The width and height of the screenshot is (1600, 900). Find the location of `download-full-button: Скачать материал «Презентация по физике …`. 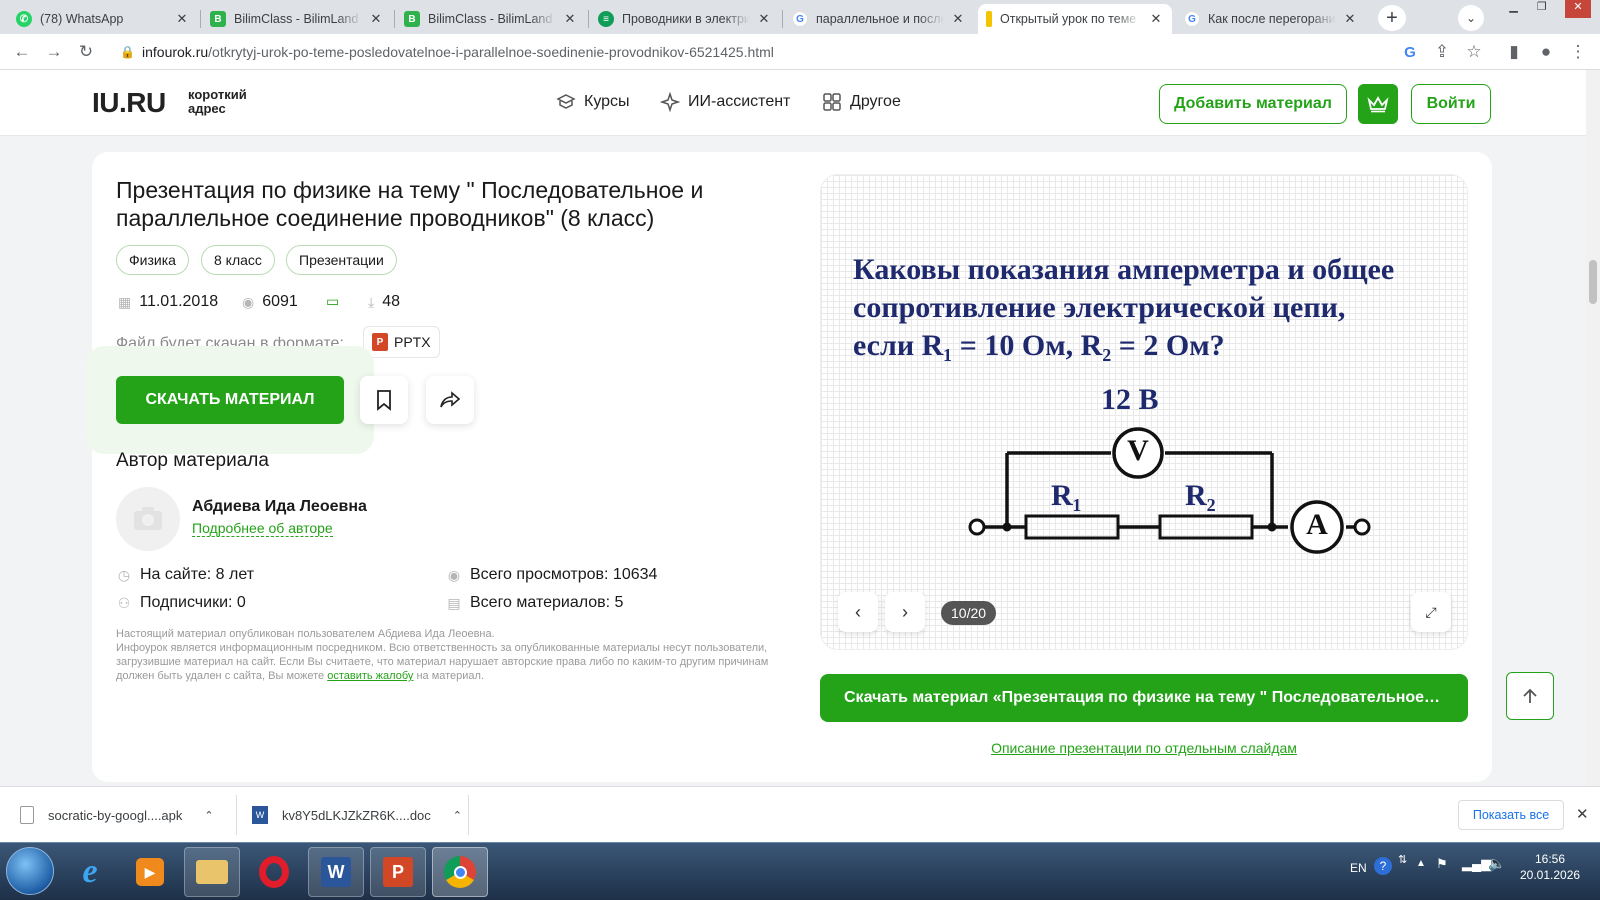

download-full-button: Скачать материал «Презентация по физике … is located at coordinates (1144, 698).